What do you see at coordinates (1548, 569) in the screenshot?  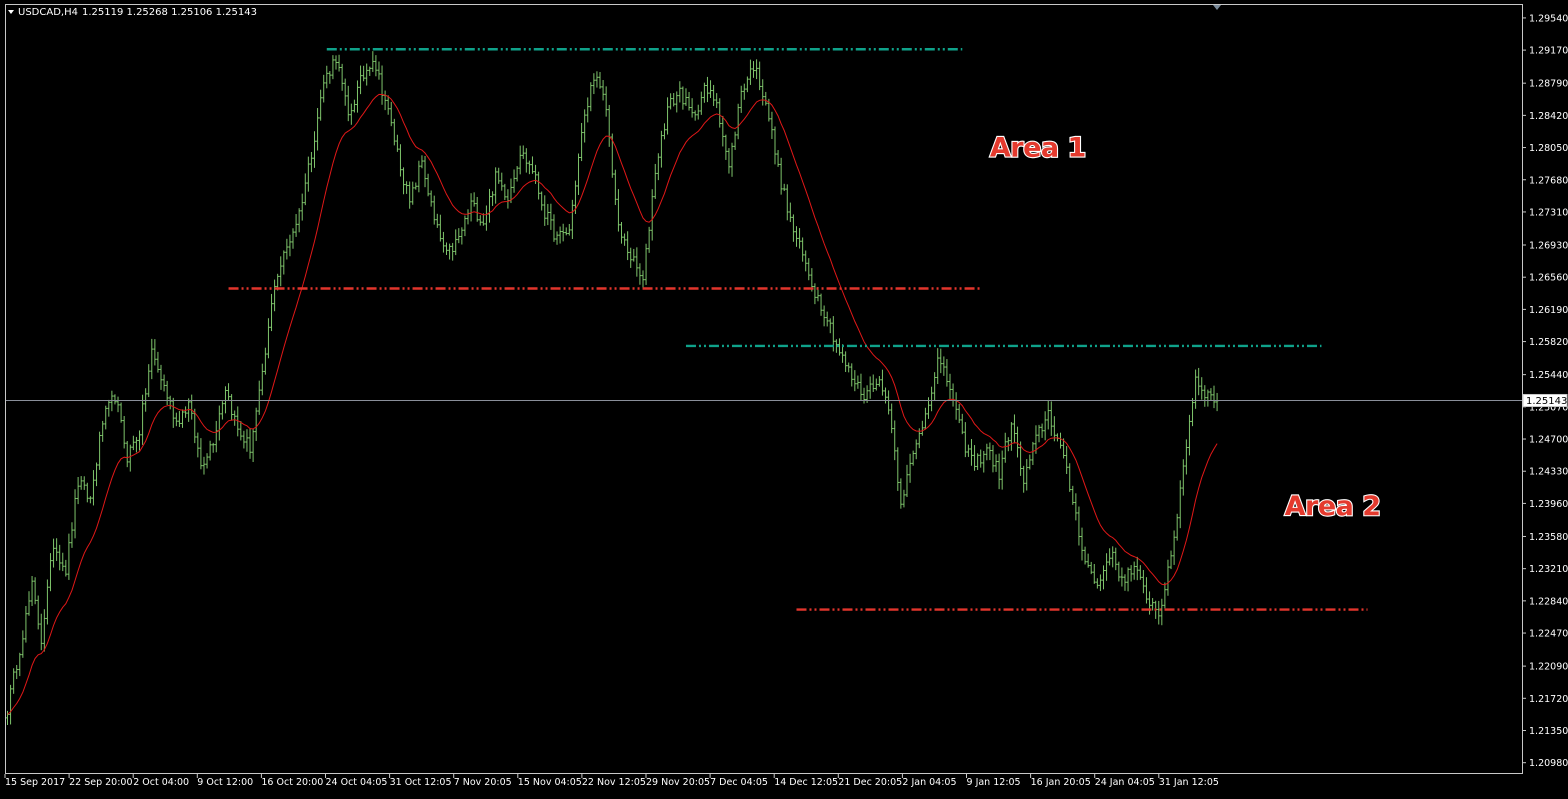 I see `price-tick-label: 1.23210` at bounding box center [1548, 569].